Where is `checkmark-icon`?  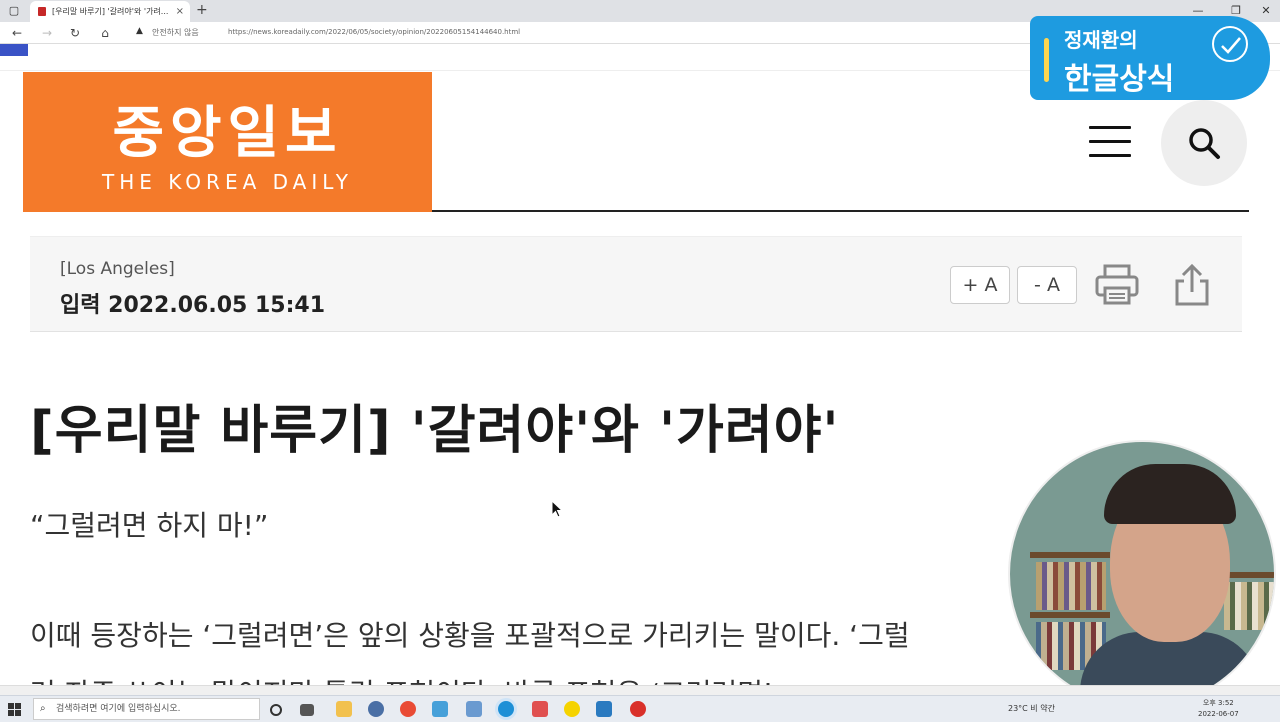 checkmark-icon is located at coordinates (1230, 44).